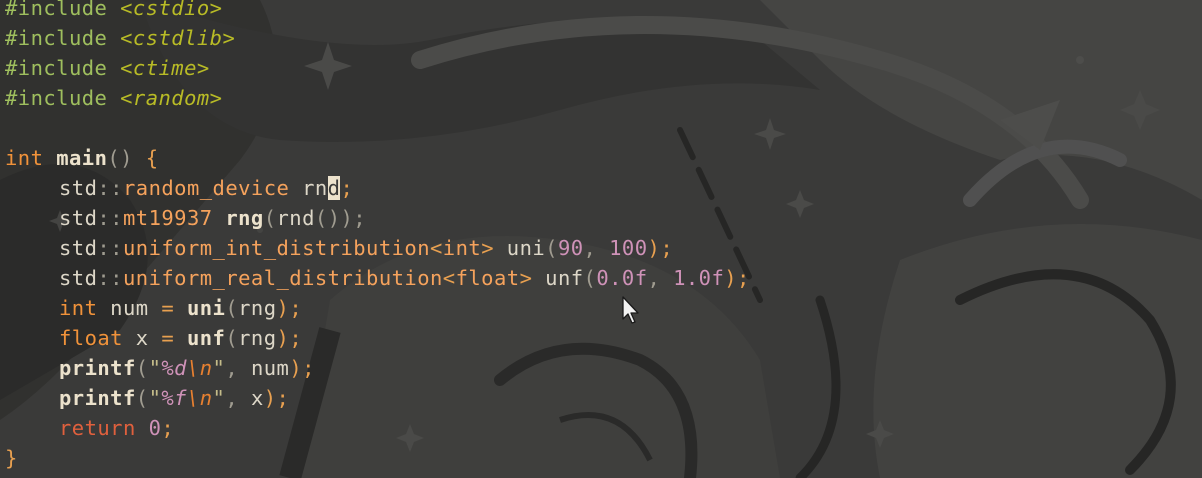 The image size is (1202, 478). Describe the element at coordinates (340, 218) in the screenshot. I see `code-token: ());` at that location.